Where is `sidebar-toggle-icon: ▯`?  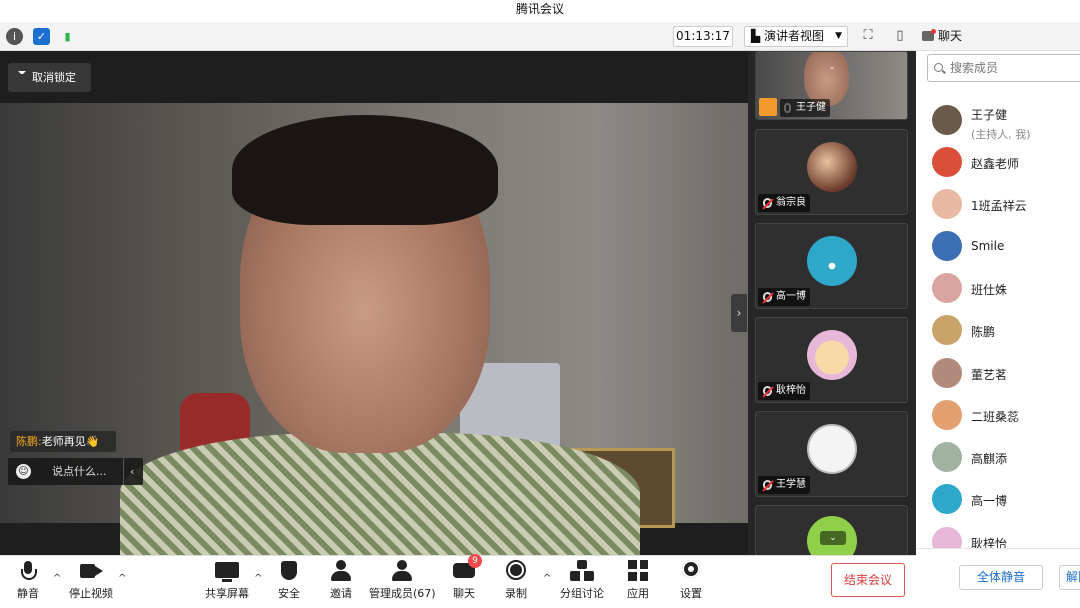 sidebar-toggle-icon: ▯ is located at coordinates (900, 36).